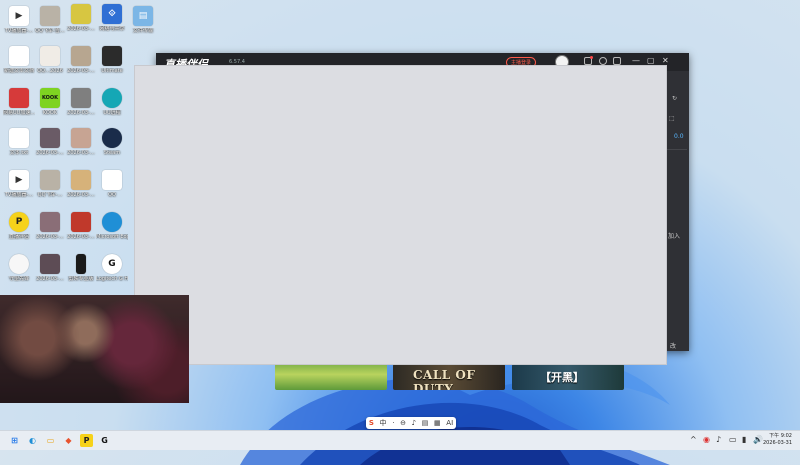 The height and width of the screenshot is (465, 800). I want to click on desktop-icon: 新建文本文档, so click(19, 60).